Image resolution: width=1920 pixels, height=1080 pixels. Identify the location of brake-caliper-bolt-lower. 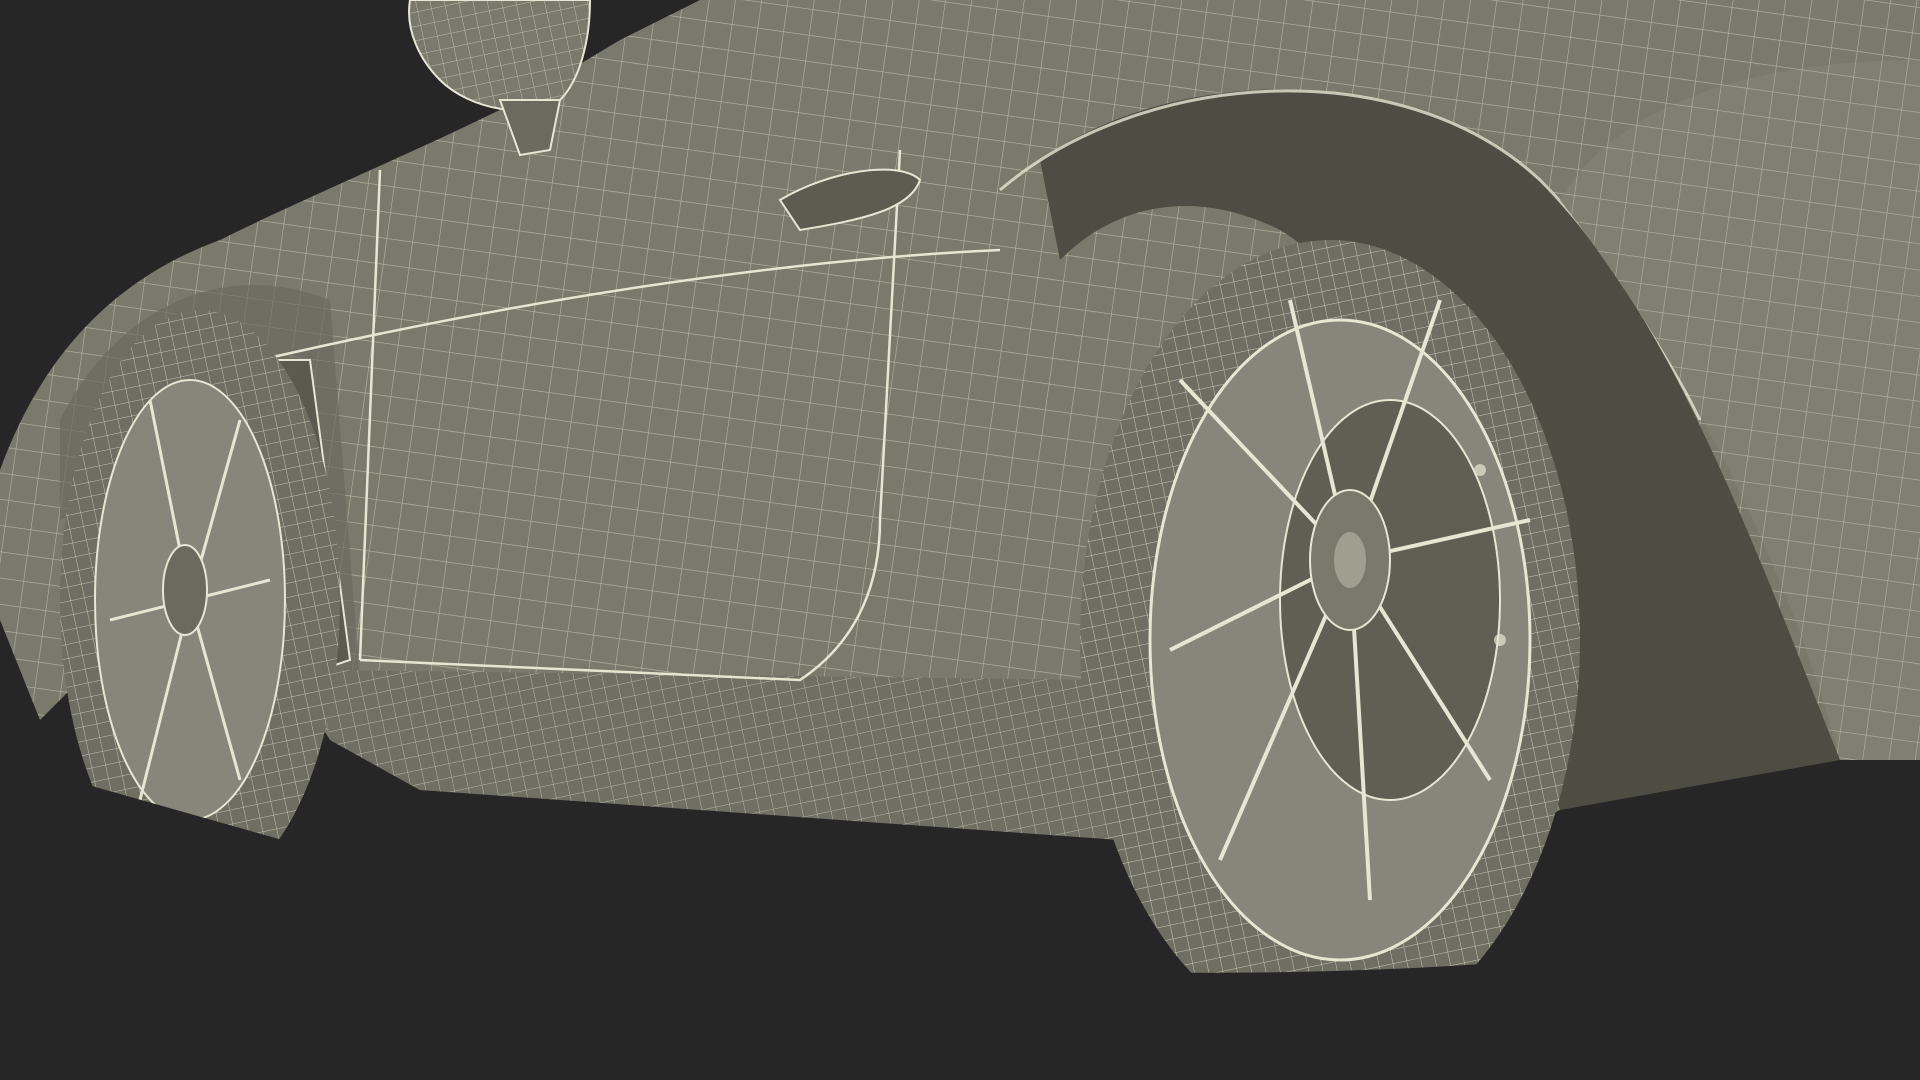
(1500, 640).